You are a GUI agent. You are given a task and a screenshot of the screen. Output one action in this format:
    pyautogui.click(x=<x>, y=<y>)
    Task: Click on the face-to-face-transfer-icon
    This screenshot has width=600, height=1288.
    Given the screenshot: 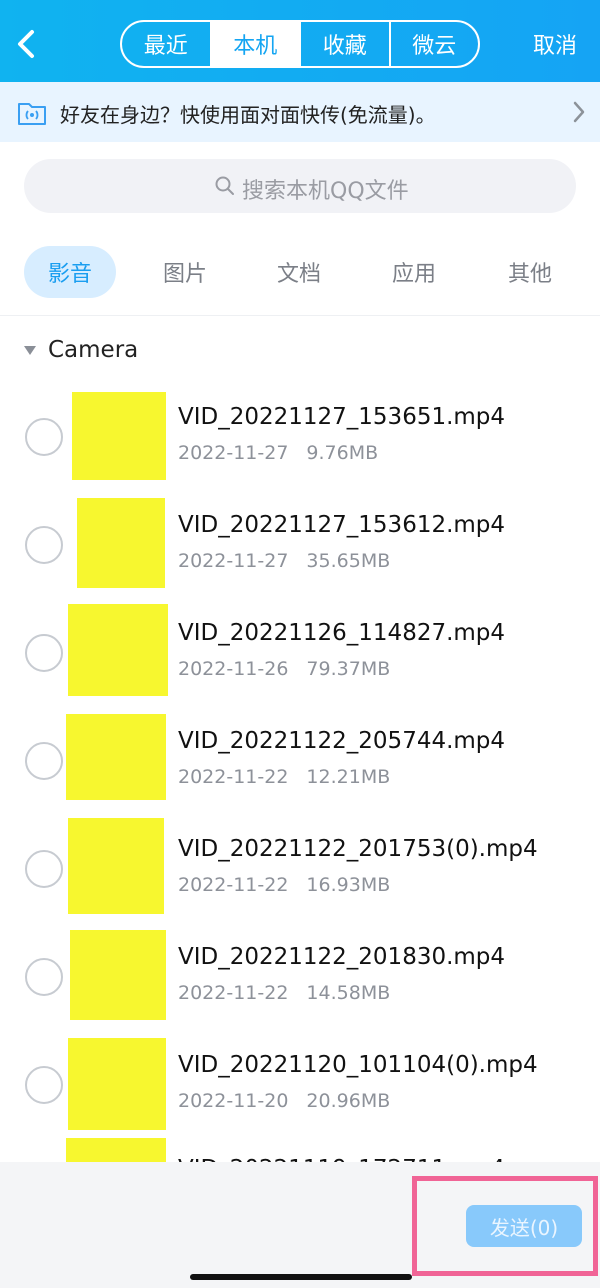 What is the action you would take?
    pyautogui.click(x=32, y=114)
    